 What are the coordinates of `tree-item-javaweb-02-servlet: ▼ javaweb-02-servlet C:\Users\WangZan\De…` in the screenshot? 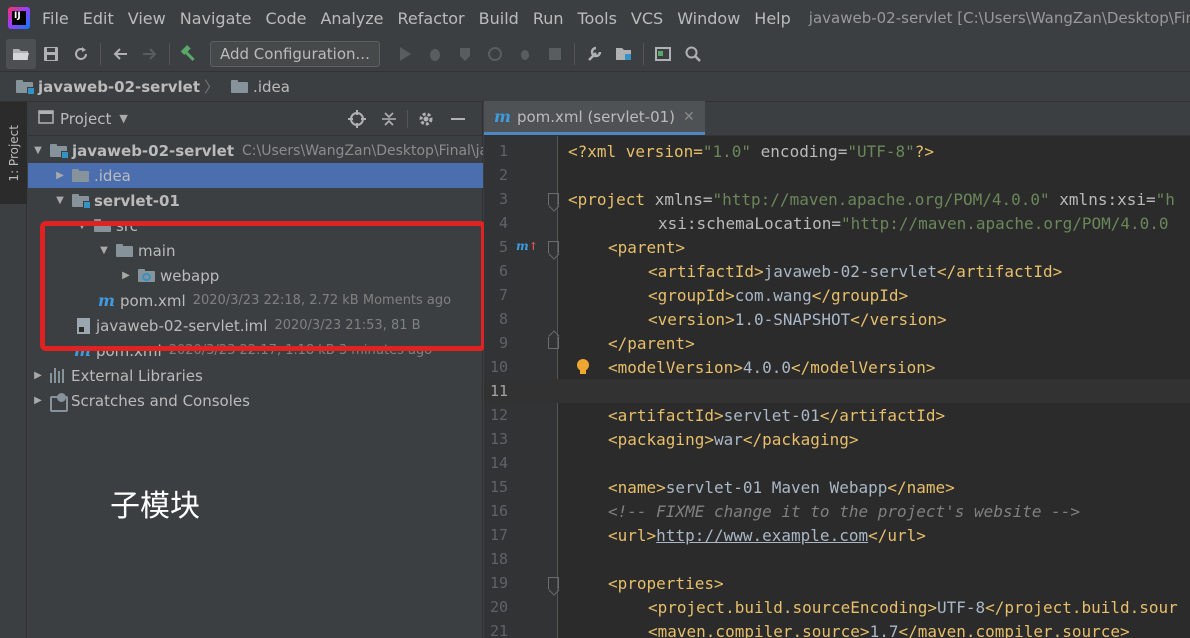 It's located at (255, 150).